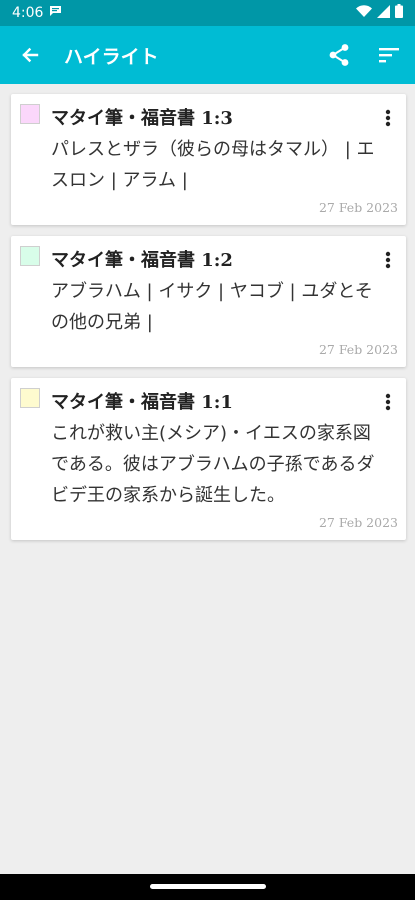 The height and width of the screenshot is (900, 415). Describe the element at coordinates (207, 55) in the screenshot. I see `app-bar: ハイライト` at that location.